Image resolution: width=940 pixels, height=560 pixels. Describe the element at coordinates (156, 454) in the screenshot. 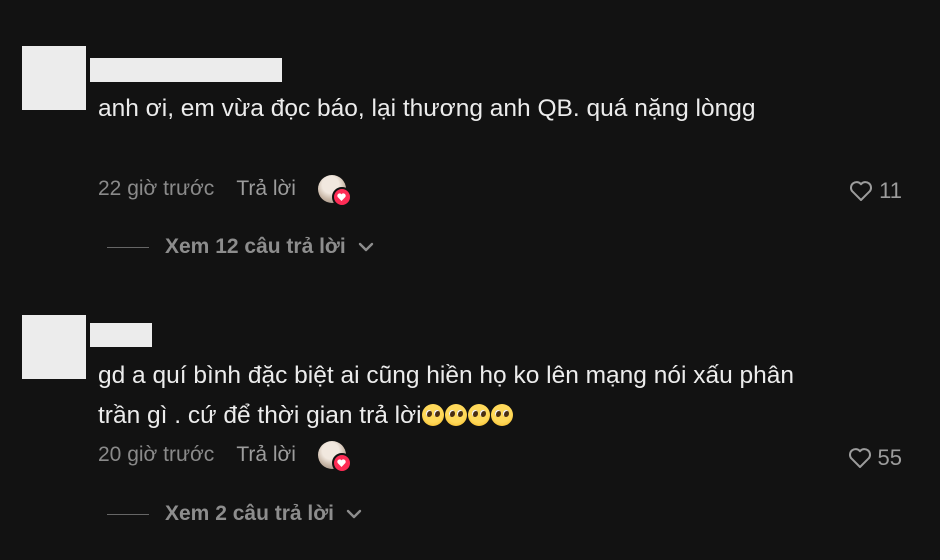

I see `comment-timestamp: 20 giờ trước` at that location.